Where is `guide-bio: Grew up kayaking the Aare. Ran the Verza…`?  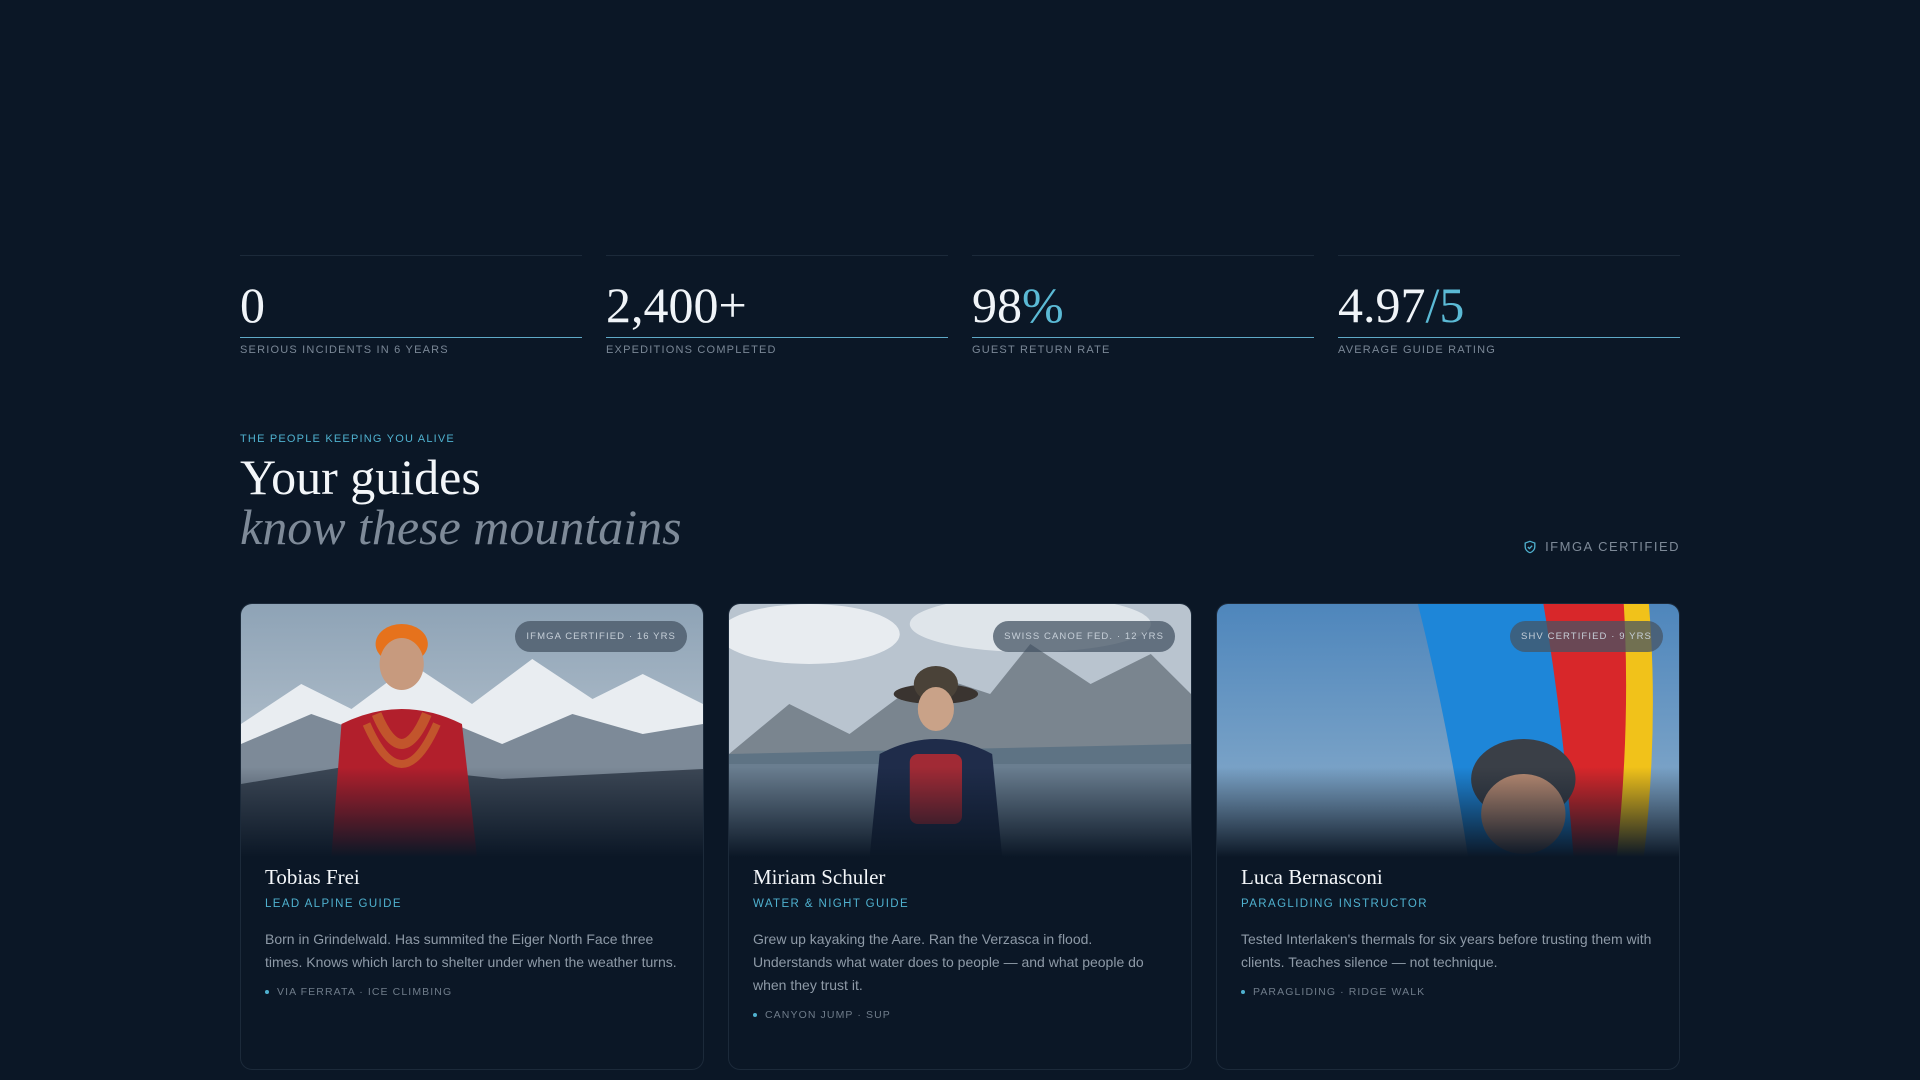
guide-bio: Grew up kayaking the Aare. Ran the Verza… is located at coordinates (948, 962).